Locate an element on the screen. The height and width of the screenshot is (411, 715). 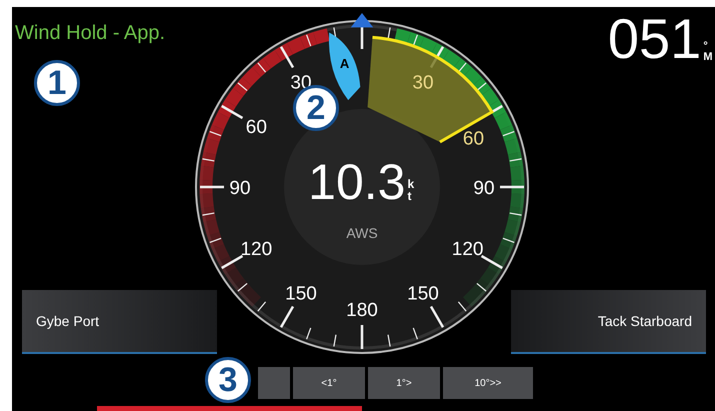
speed-unit: kt is located at coordinates (411, 190).